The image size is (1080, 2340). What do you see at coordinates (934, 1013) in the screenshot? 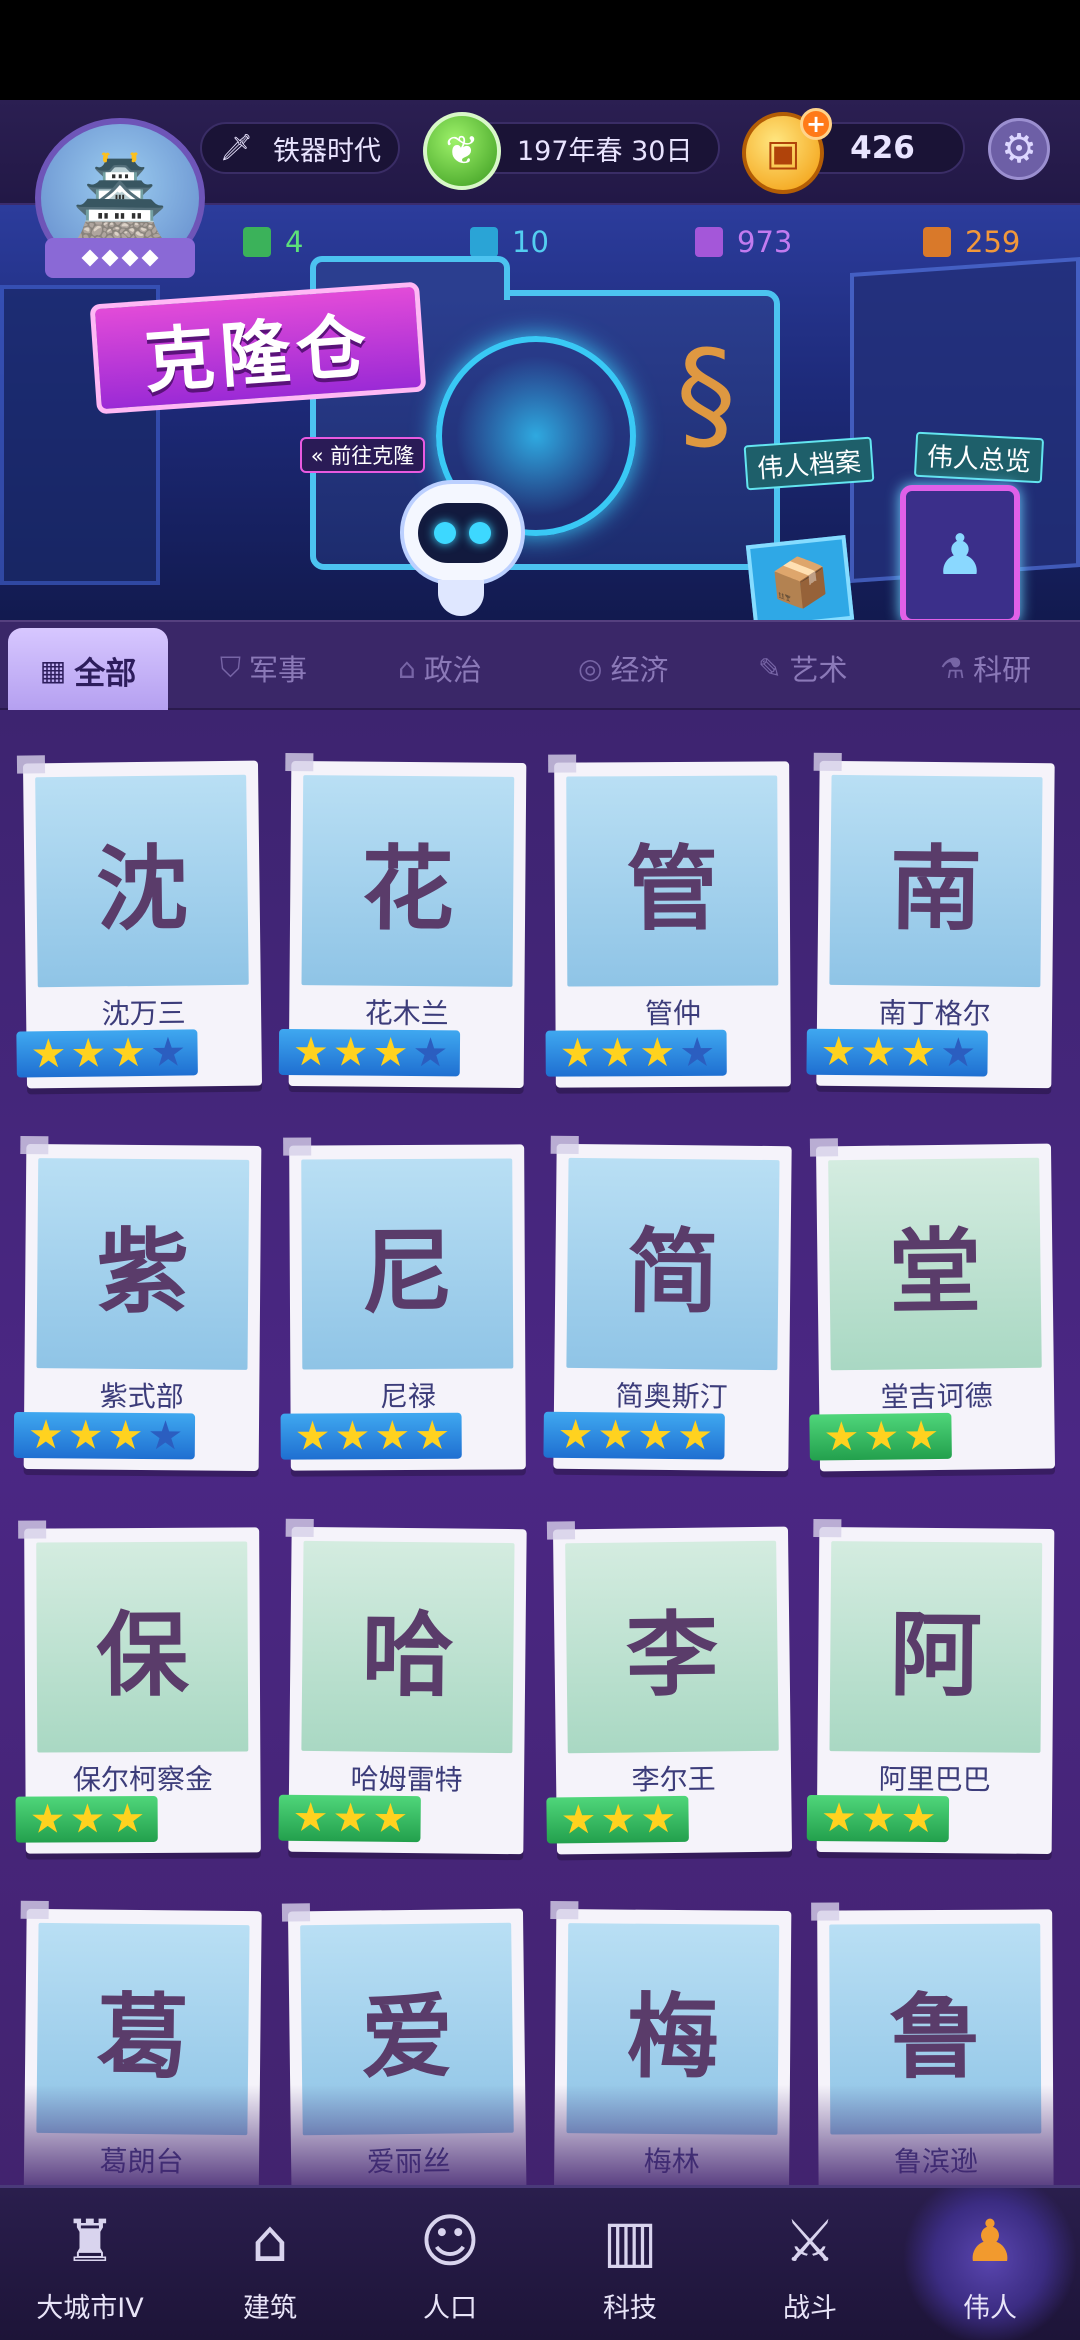
I see `great-person-name: 南丁格尔` at bounding box center [934, 1013].